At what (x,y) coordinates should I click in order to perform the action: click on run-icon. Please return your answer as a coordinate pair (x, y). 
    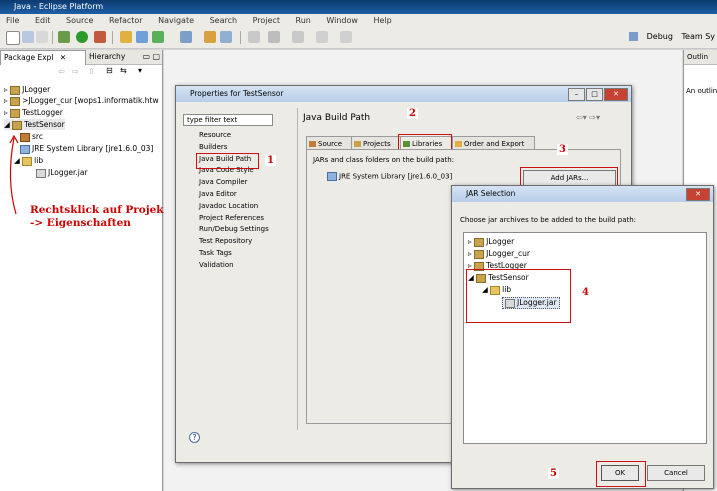
    Looking at the image, I should click on (82, 37).